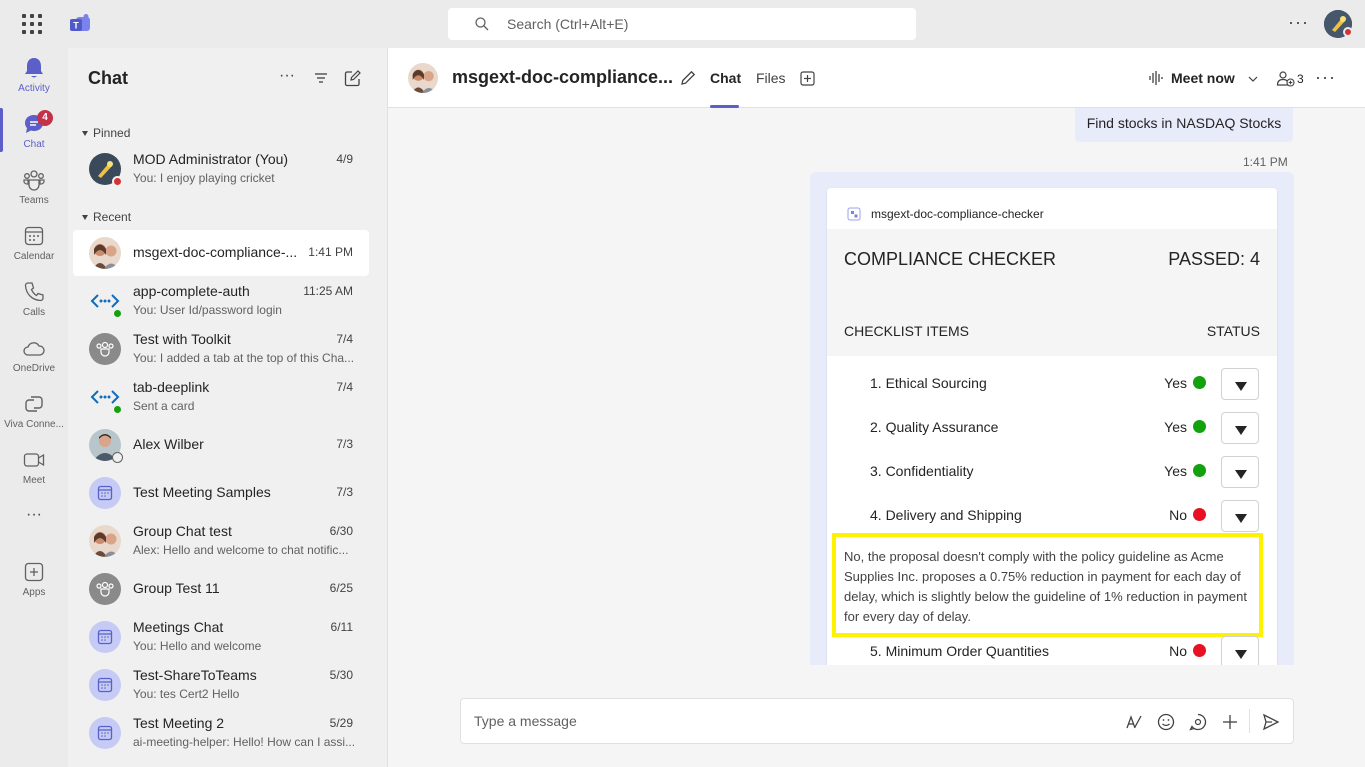 This screenshot has height=767, width=1365. I want to click on chevron-down-icon, so click(1253, 79).